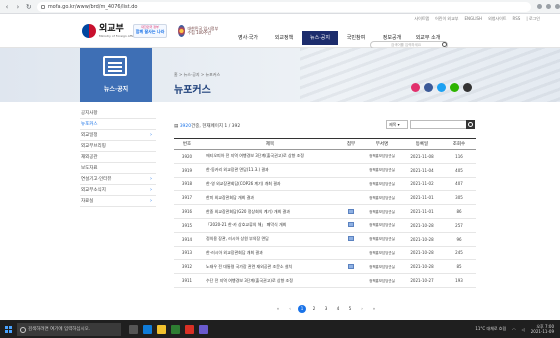 The height and width of the screenshot is (338, 560). Describe the element at coordinates (200, 31) in the screenshot. I see `anniversary-badge: 대한민국 임시정부 수립 100주년` at that location.